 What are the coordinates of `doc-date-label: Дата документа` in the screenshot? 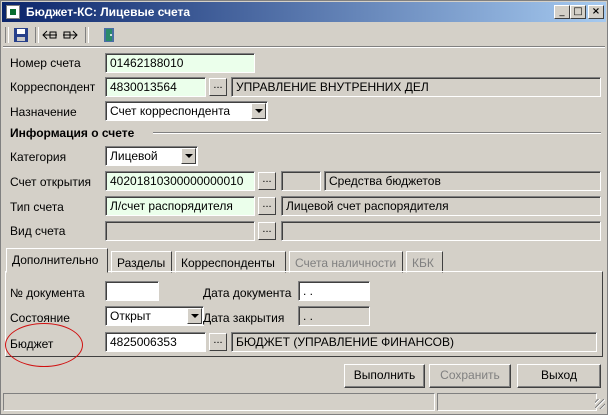 It's located at (247, 293).